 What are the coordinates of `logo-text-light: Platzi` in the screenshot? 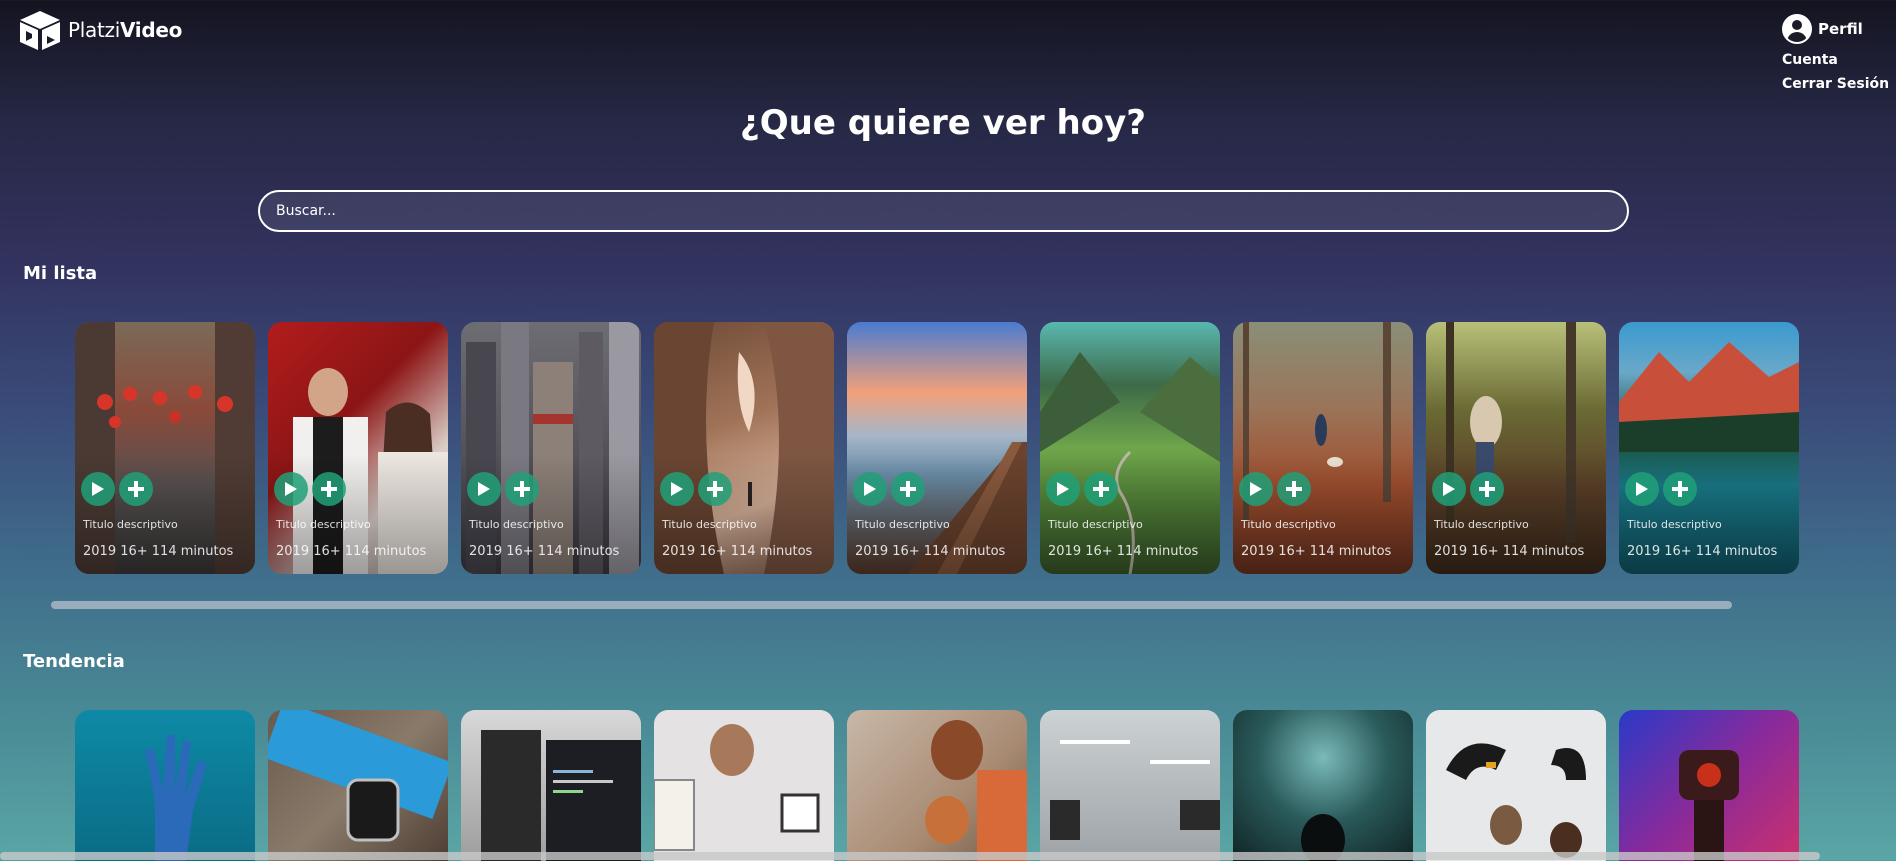 It's located at (94, 30).